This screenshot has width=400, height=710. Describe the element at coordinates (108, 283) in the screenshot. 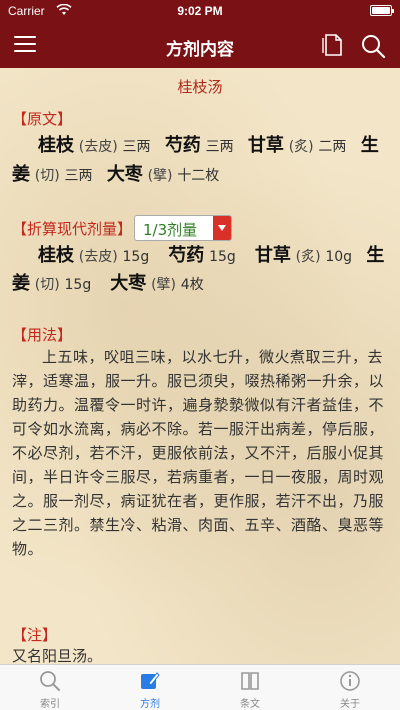

I see `modern-line-2: 姜 (切) 15g 大枣 (擘) 4枚` at that location.